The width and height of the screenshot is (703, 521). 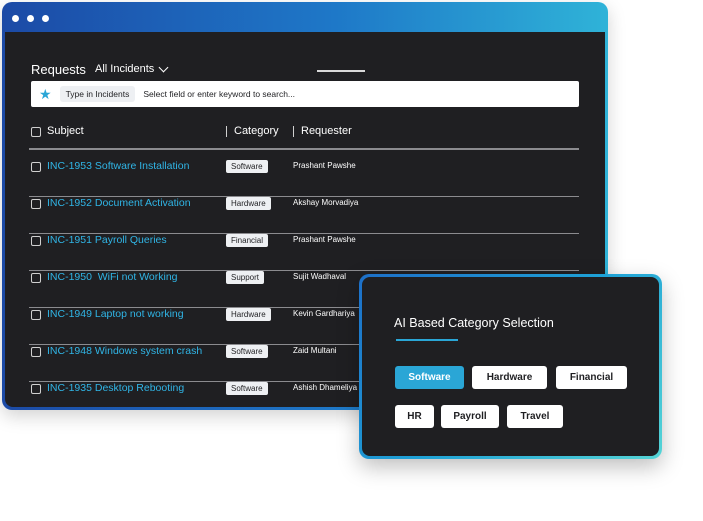 I want to click on incident-subject-link: INC-1951 Payroll Queries, so click(x=107, y=240).